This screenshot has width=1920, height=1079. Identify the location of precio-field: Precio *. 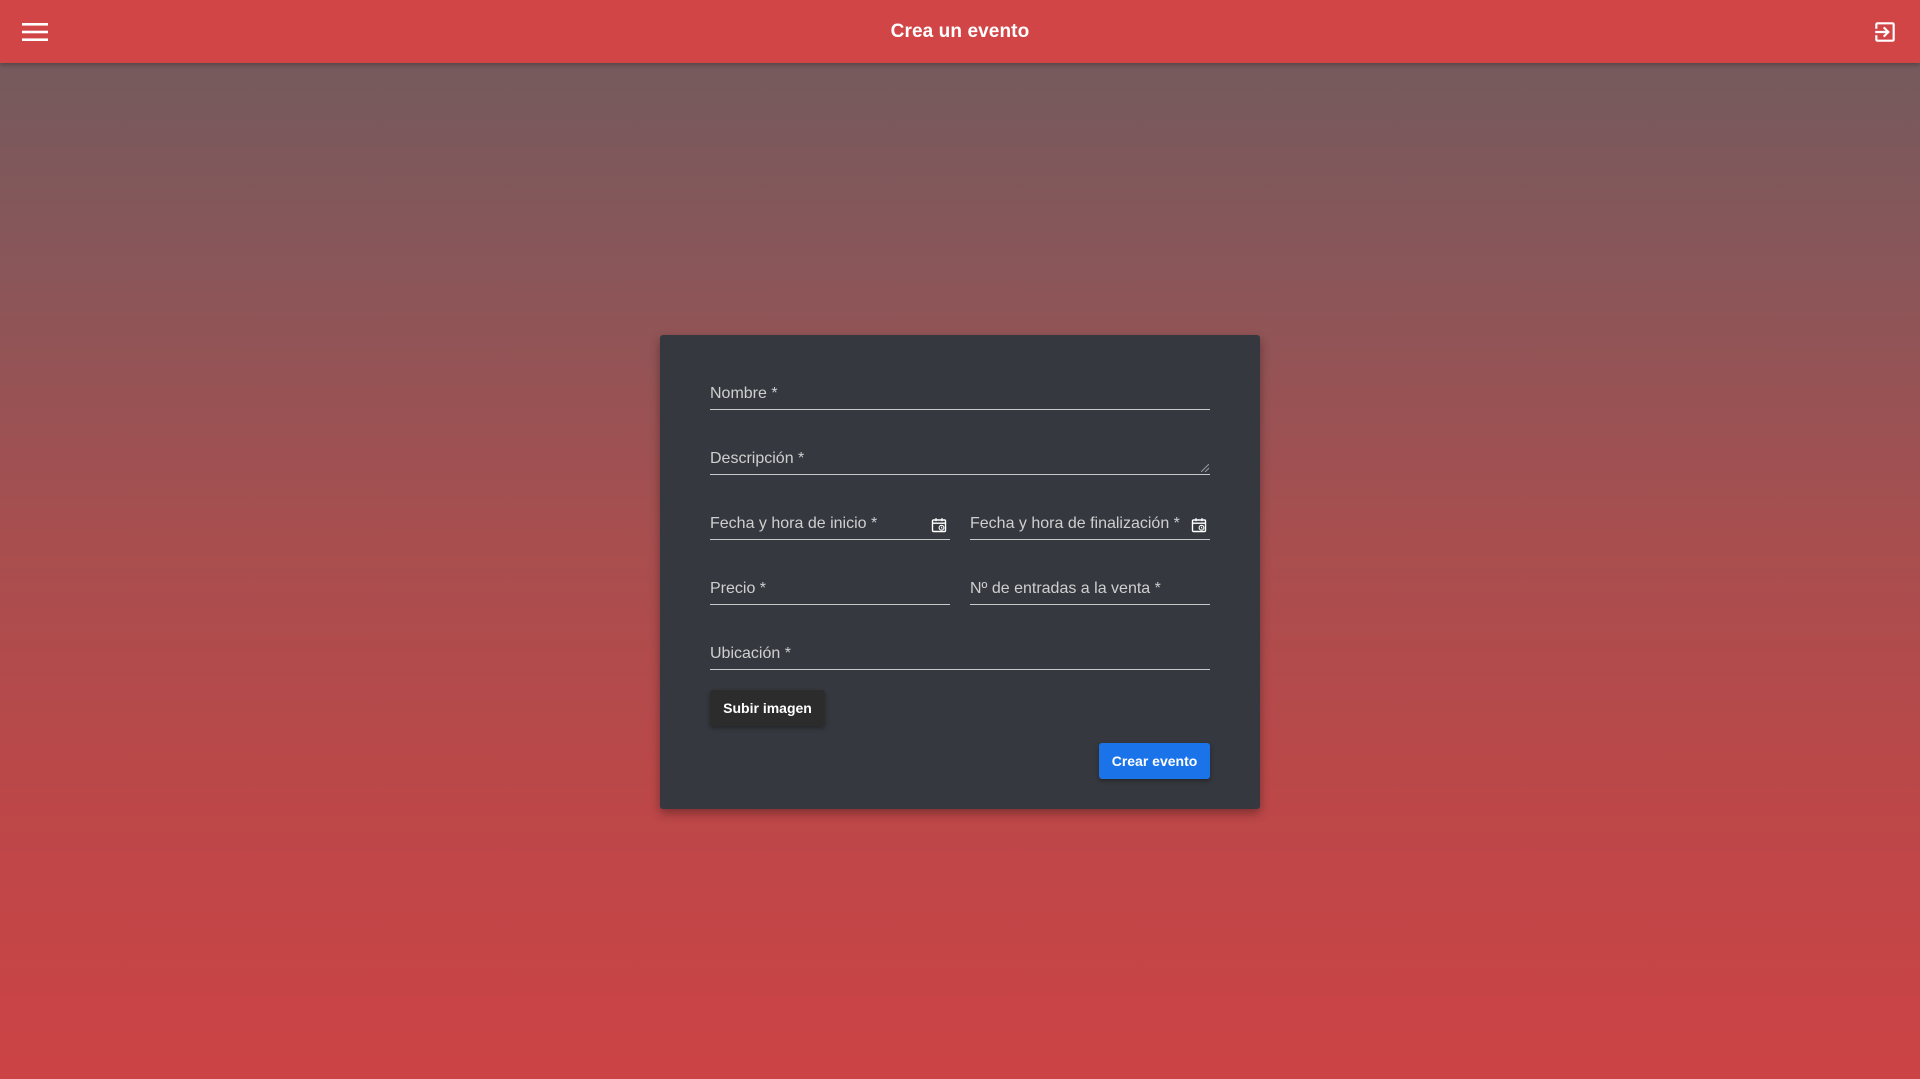
(830, 590).